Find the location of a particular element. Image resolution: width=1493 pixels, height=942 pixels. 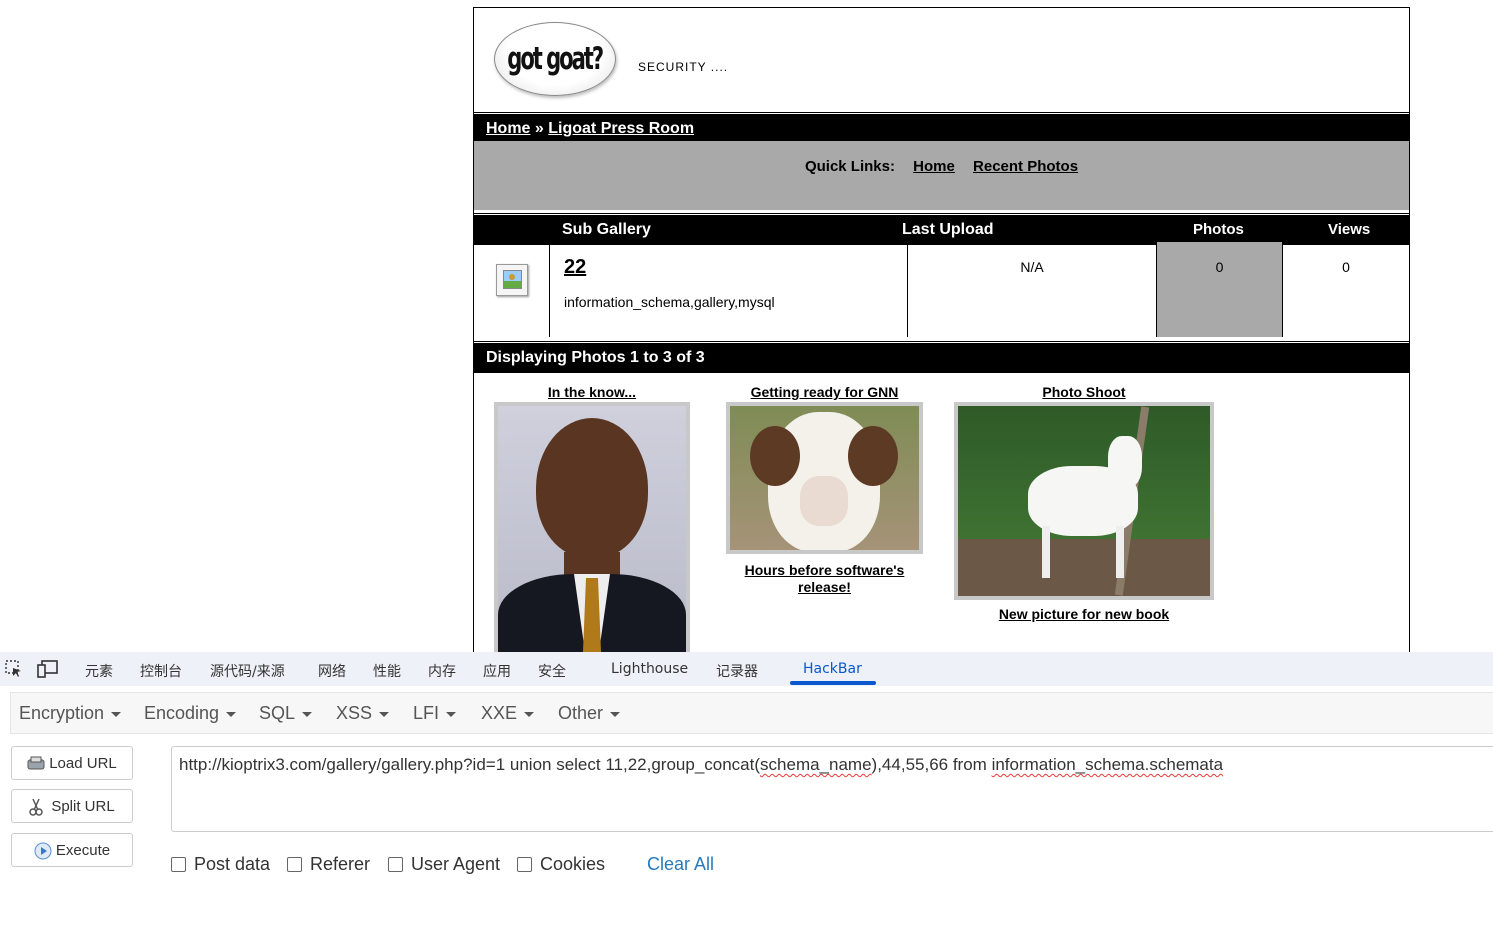

tab-security: 安全 is located at coordinates (552, 671).